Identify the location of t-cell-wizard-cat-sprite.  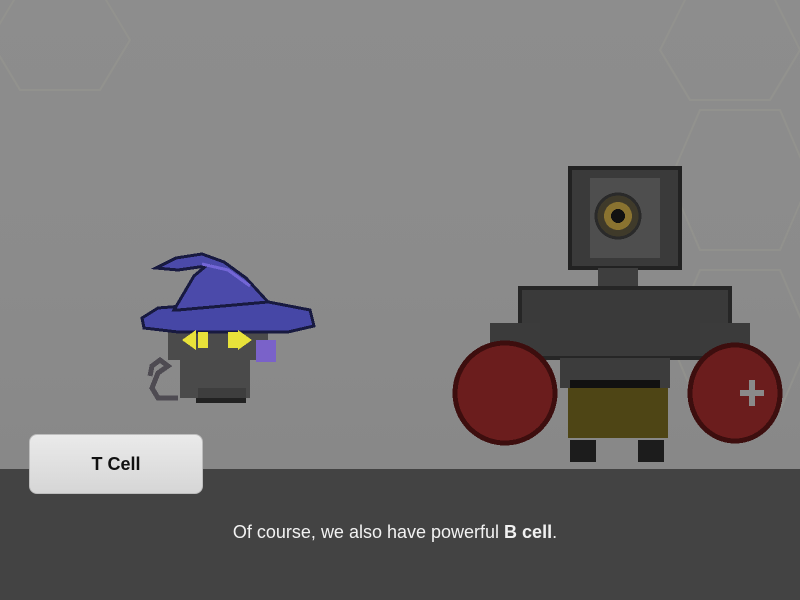
(228, 327).